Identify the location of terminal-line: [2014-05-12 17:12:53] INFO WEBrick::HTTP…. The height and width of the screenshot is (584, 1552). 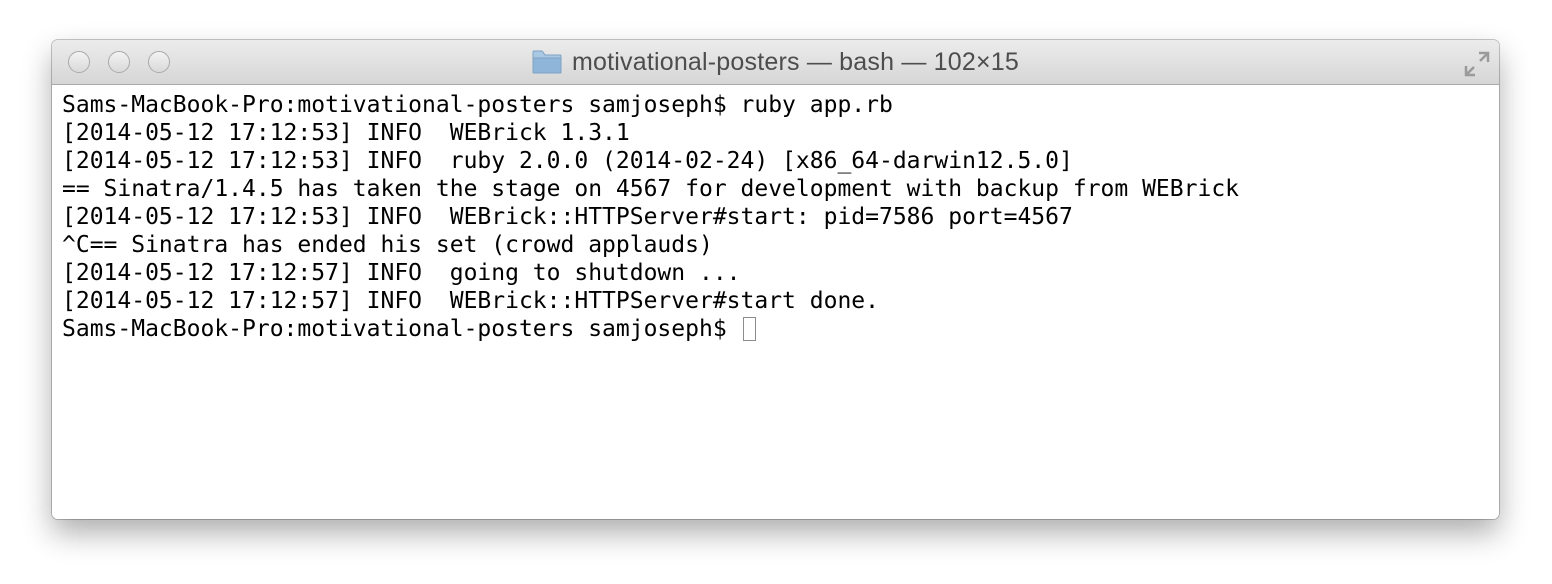
(567, 217).